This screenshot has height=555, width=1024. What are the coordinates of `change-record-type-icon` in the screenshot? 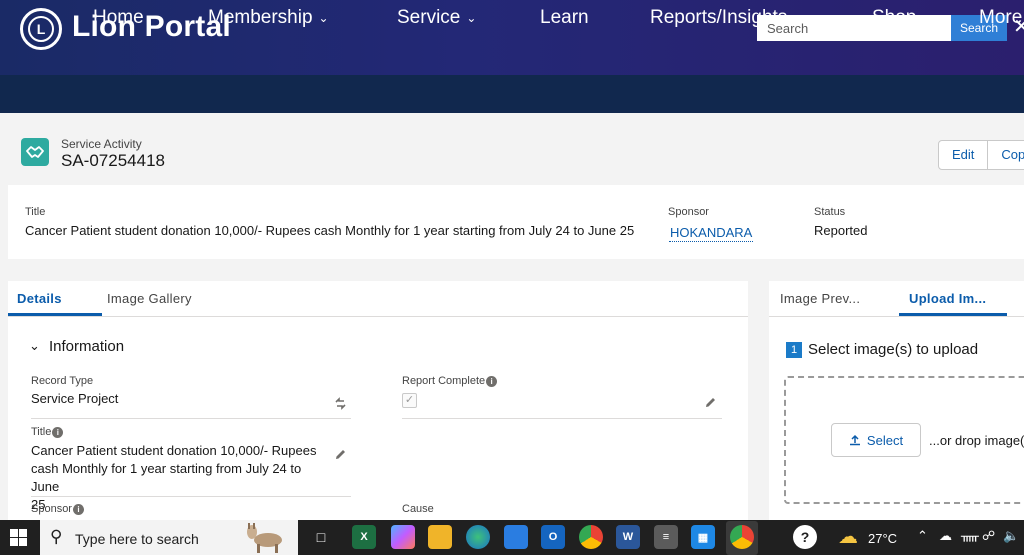 It's located at (341, 404).